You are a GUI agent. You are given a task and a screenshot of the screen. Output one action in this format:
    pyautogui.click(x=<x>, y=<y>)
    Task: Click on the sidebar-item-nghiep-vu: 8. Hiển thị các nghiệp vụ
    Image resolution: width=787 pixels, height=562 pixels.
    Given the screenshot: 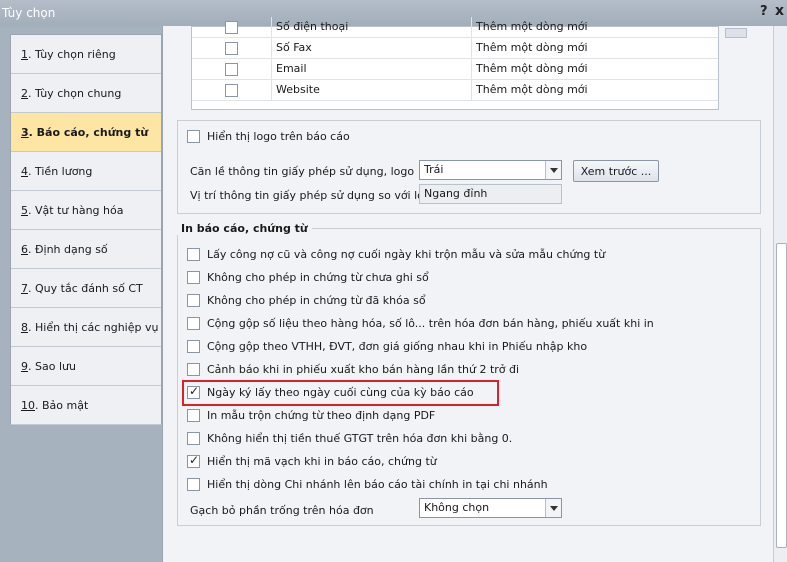 What is the action you would take?
    pyautogui.click(x=86, y=327)
    